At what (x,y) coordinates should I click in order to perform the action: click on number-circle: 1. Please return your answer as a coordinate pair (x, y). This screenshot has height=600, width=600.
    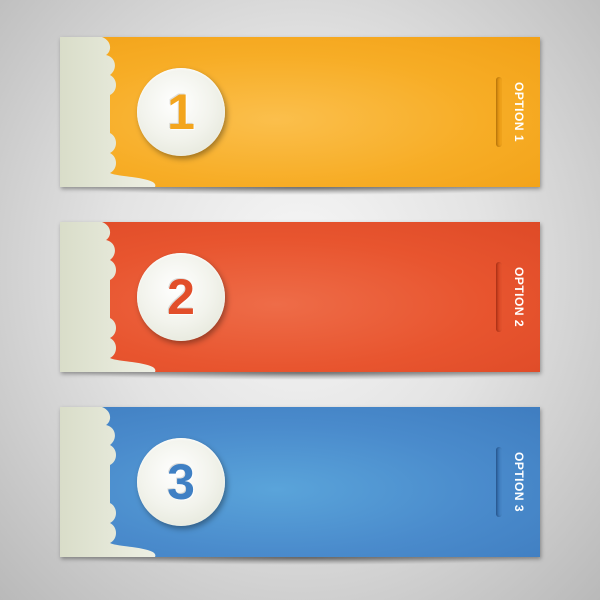
    Looking at the image, I should click on (181, 112).